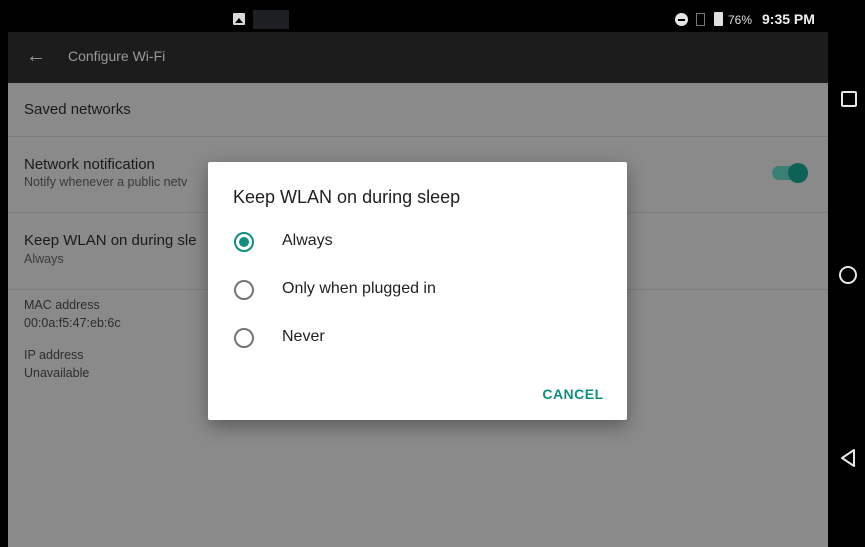  What do you see at coordinates (347, 197) in the screenshot?
I see `dialog-title: Keep WLAN on during sleep` at bounding box center [347, 197].